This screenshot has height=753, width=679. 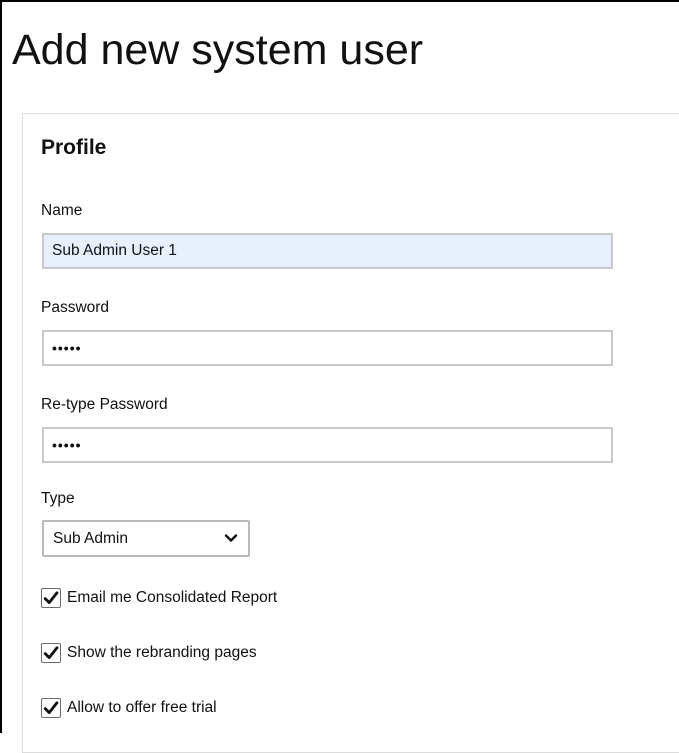 What do you see at coordinates (218, 50) in the screenshot?
I see `page-title: Add new system user` at bounding box center [218, 50].